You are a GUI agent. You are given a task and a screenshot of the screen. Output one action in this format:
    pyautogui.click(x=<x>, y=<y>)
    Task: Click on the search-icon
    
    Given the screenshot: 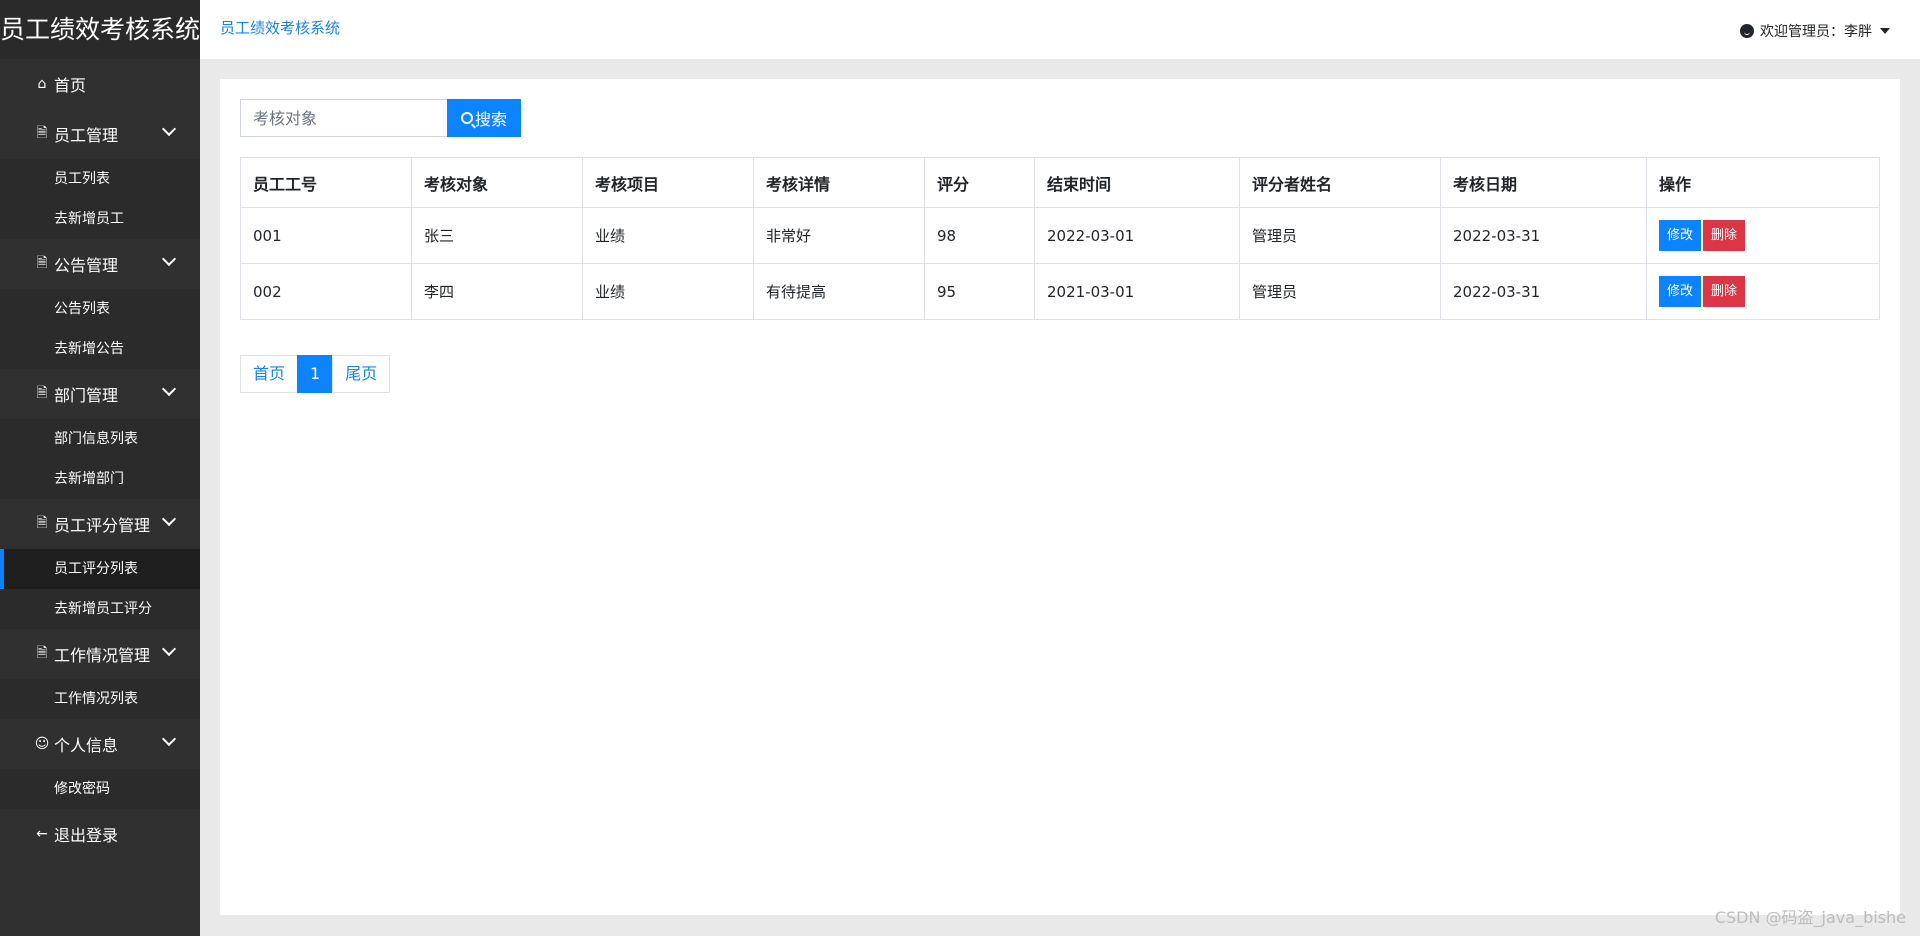 What is the action you would take?
    pyautogui.click(x=466, y=118)
    